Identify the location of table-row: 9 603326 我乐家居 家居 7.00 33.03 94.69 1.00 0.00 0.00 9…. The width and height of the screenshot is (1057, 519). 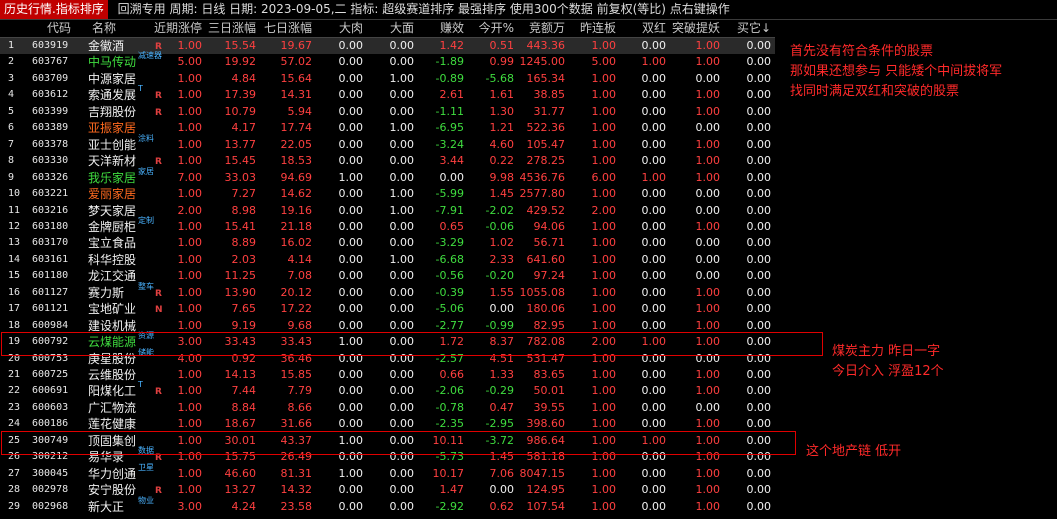
(387, 176).